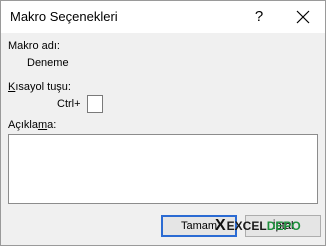  What do you see at coordinates (34, 46) in the screenshot?
I see `macro-name-label: Makro adı:` at bounding box center [34, 46].